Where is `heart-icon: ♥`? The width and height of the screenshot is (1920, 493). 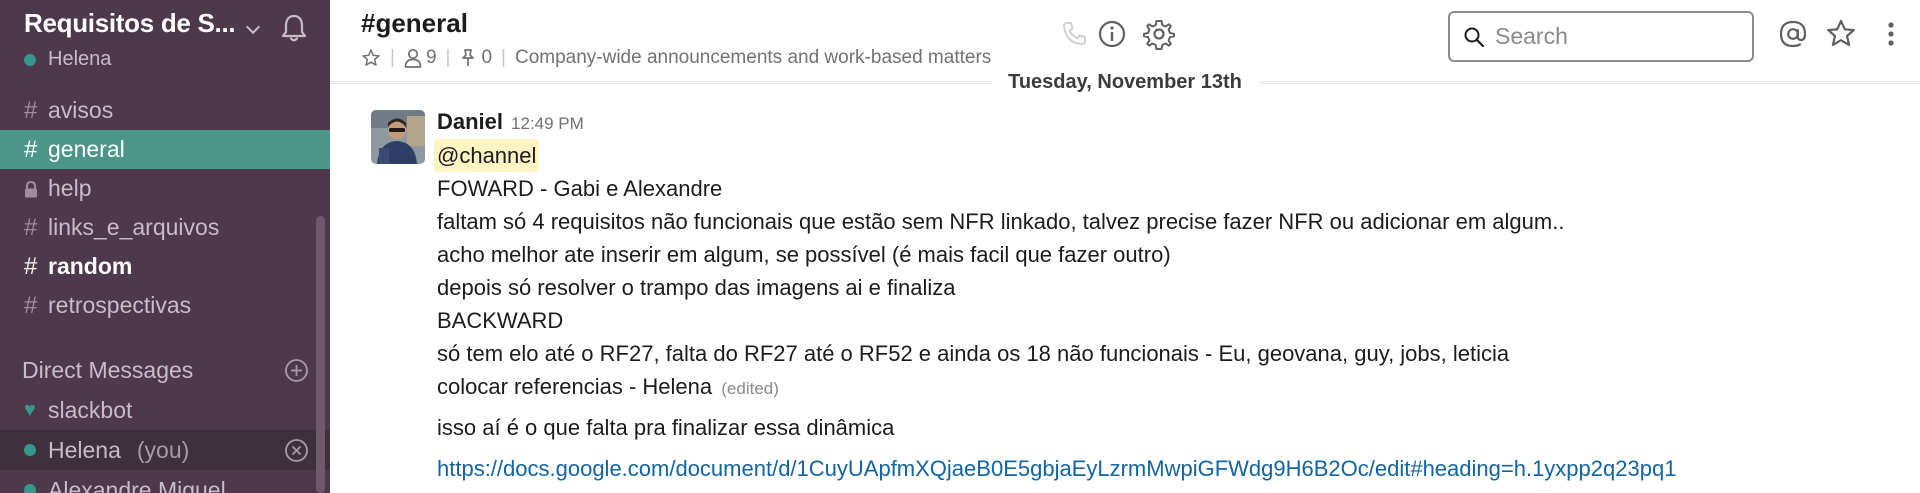 heart-icon: ♥ is located at coordinates (30, 409).